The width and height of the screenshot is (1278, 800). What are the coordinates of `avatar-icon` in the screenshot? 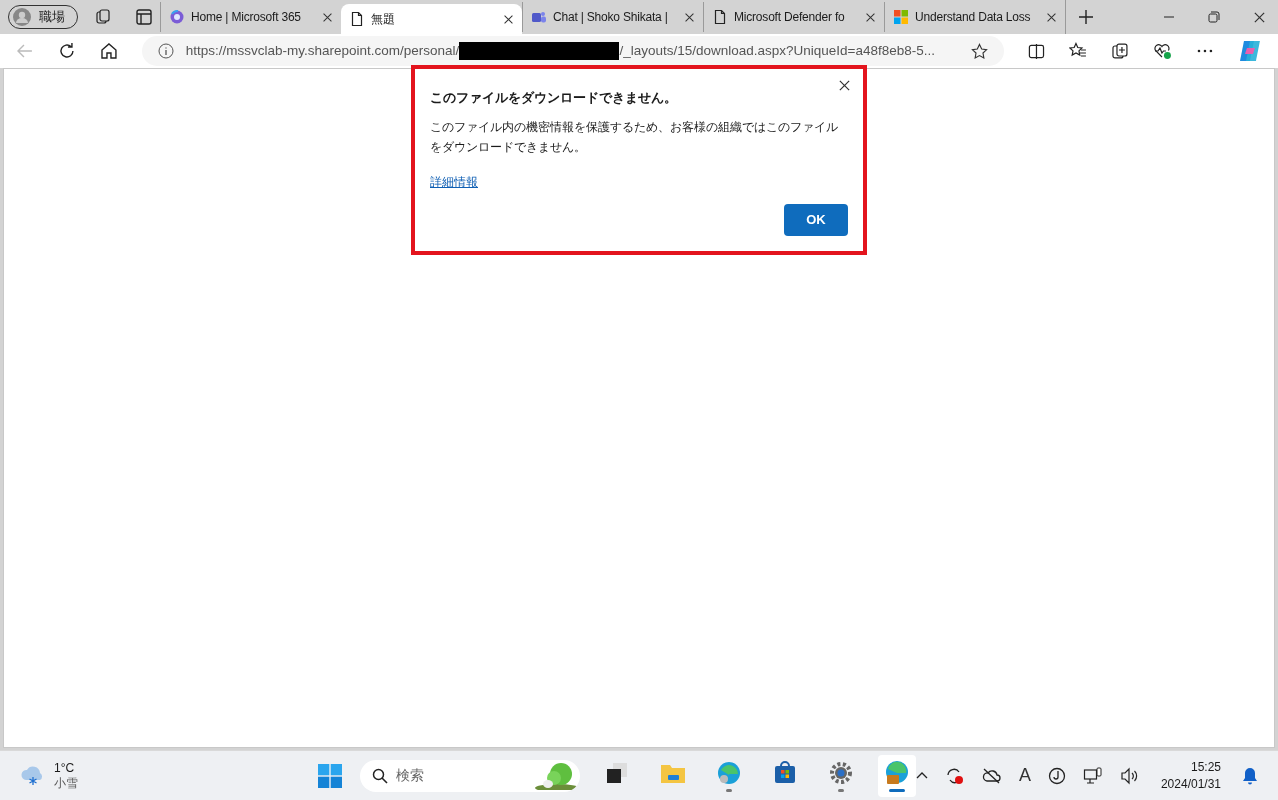 It's located at (22, 17).